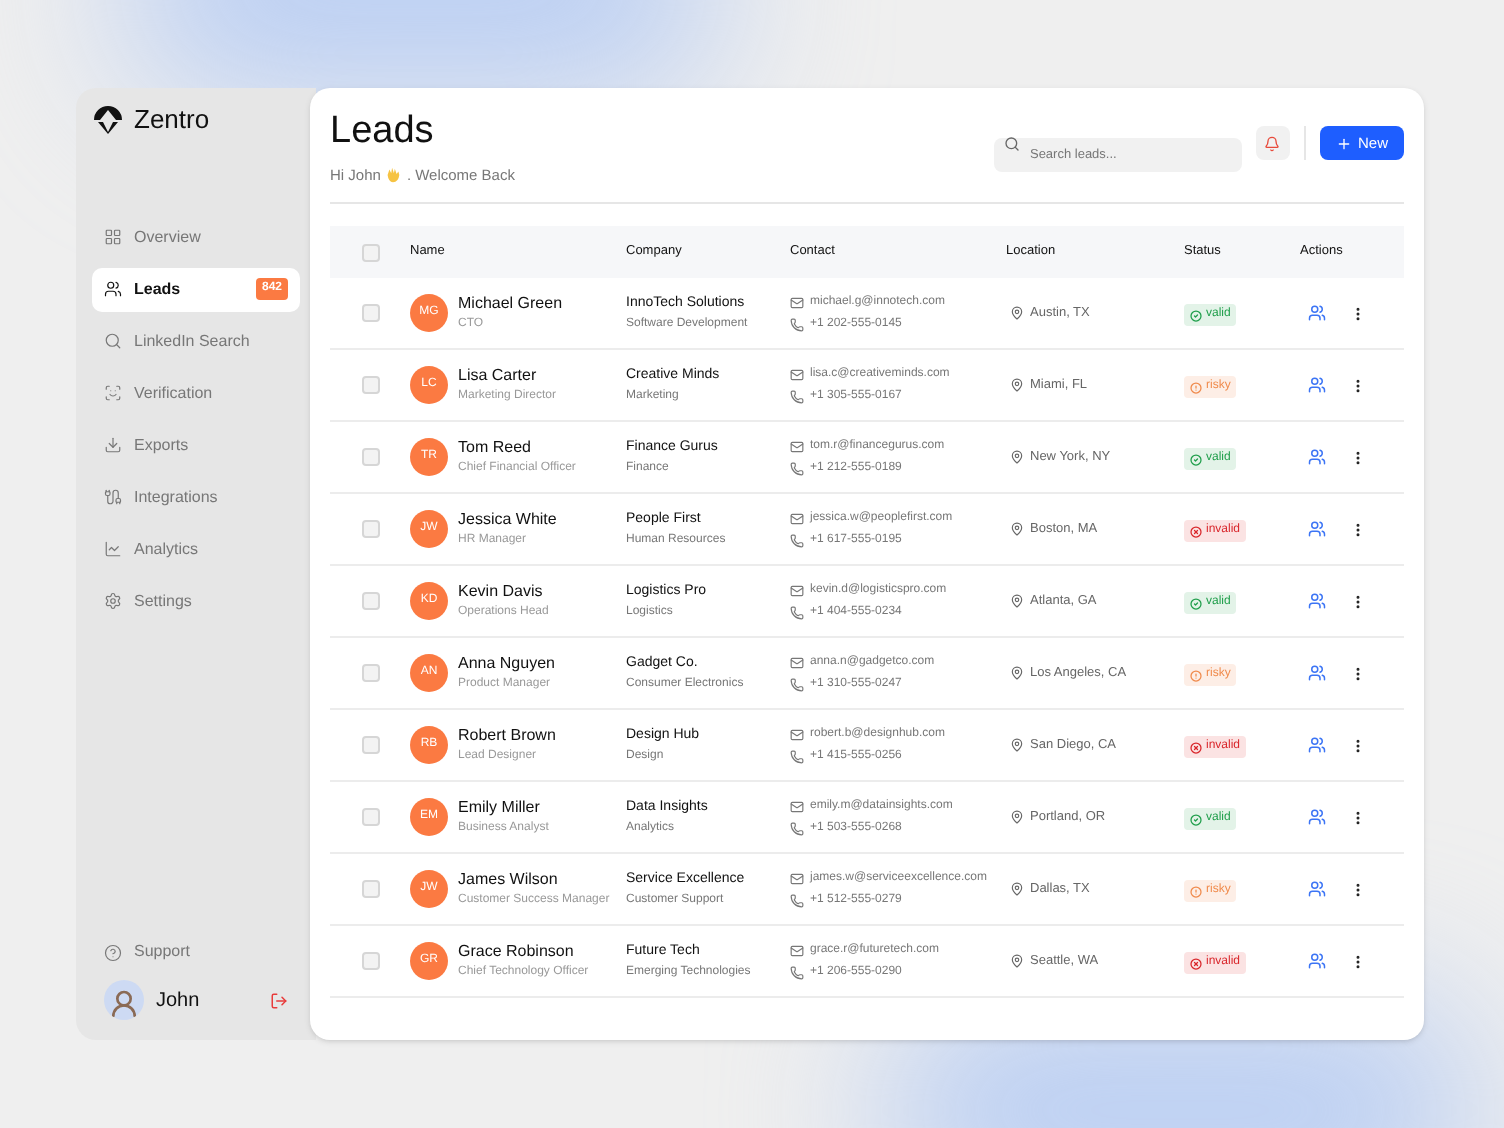 Image resolution: width=1504 pixels, height=1128 pixels. What do you see at coordinates (383, 132) in the screenshot?
I see `page-title: Leads` at bounding box center [383, 132].